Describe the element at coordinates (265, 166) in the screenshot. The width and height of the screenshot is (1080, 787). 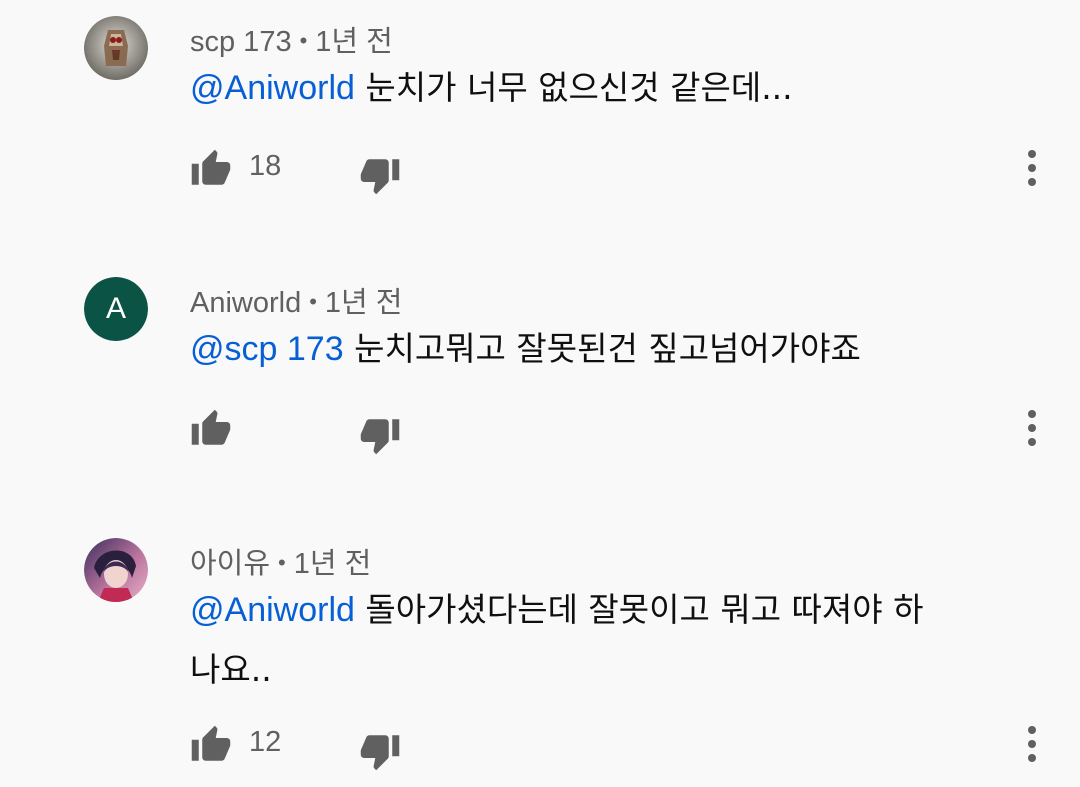
I see `like-count: 18` at that location.